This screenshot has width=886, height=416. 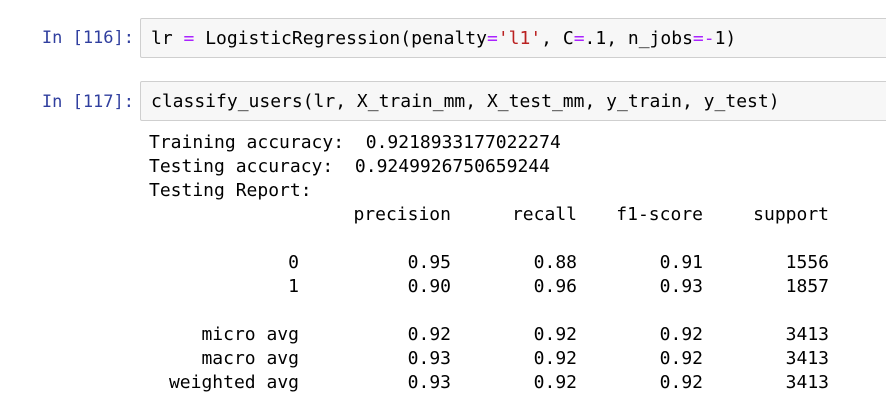 I want to click on code-string: 'l1', so click(x=519, y=38).